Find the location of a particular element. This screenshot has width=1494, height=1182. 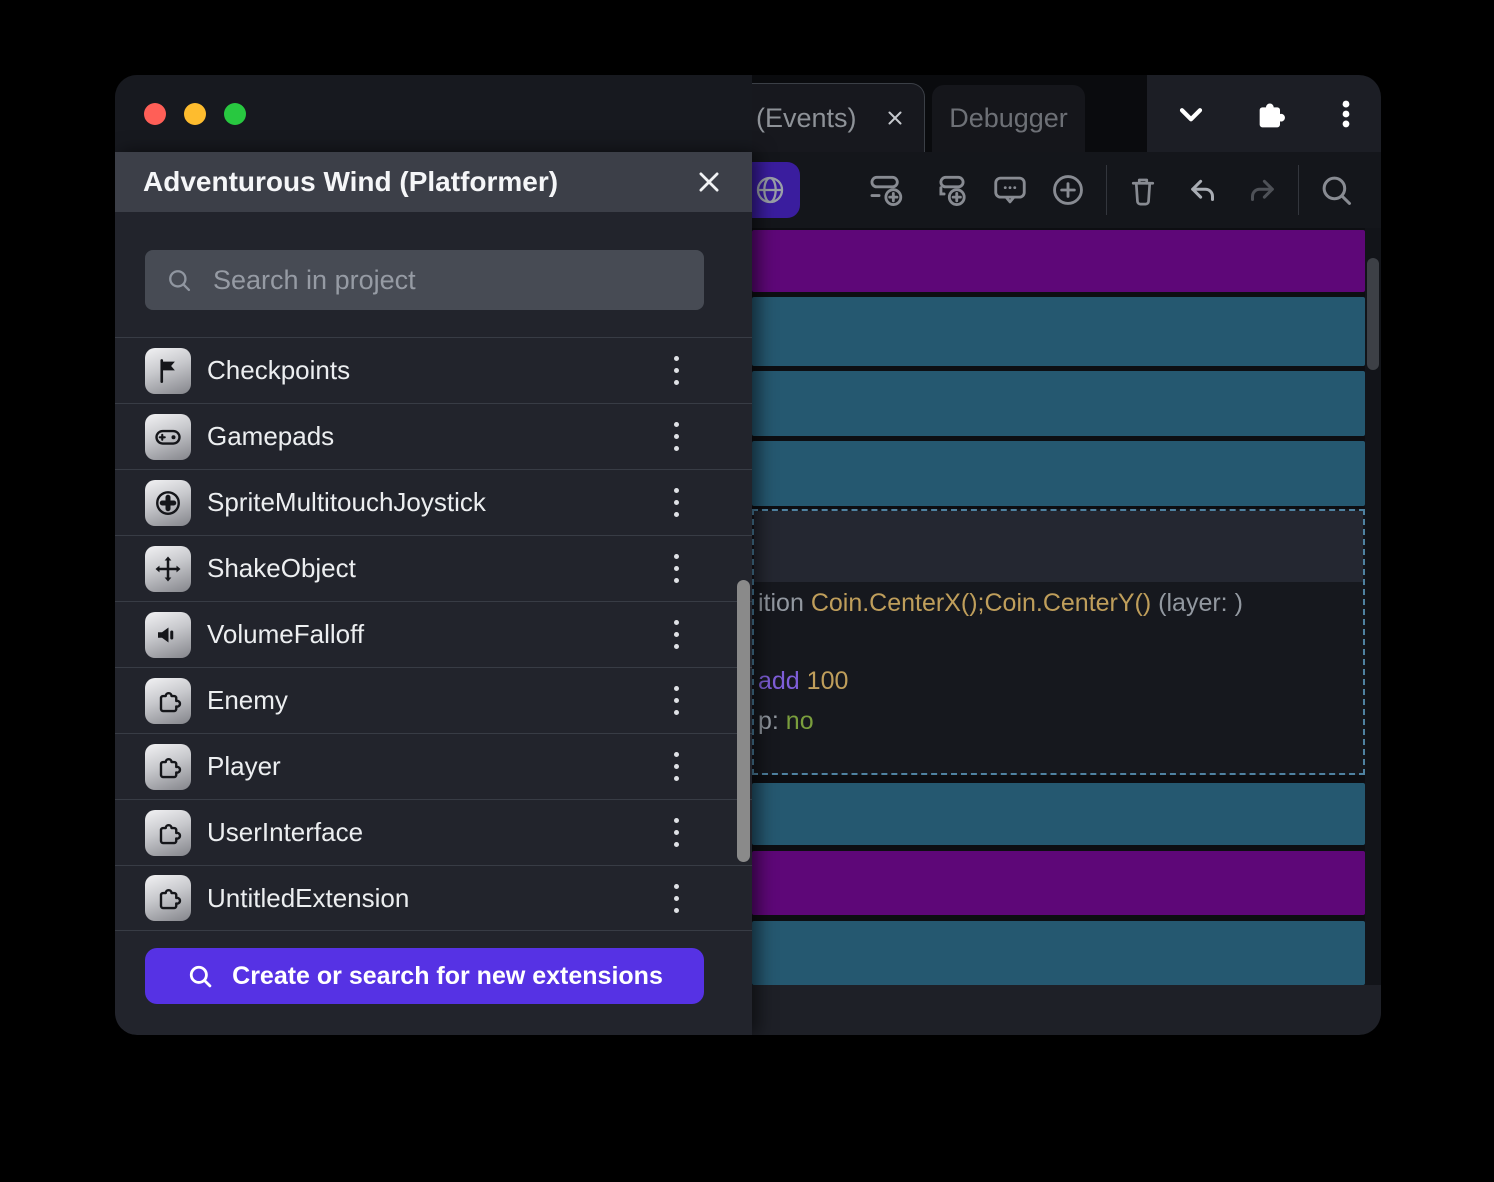

event-action-line: p: no is located at coordinates (786, 721).